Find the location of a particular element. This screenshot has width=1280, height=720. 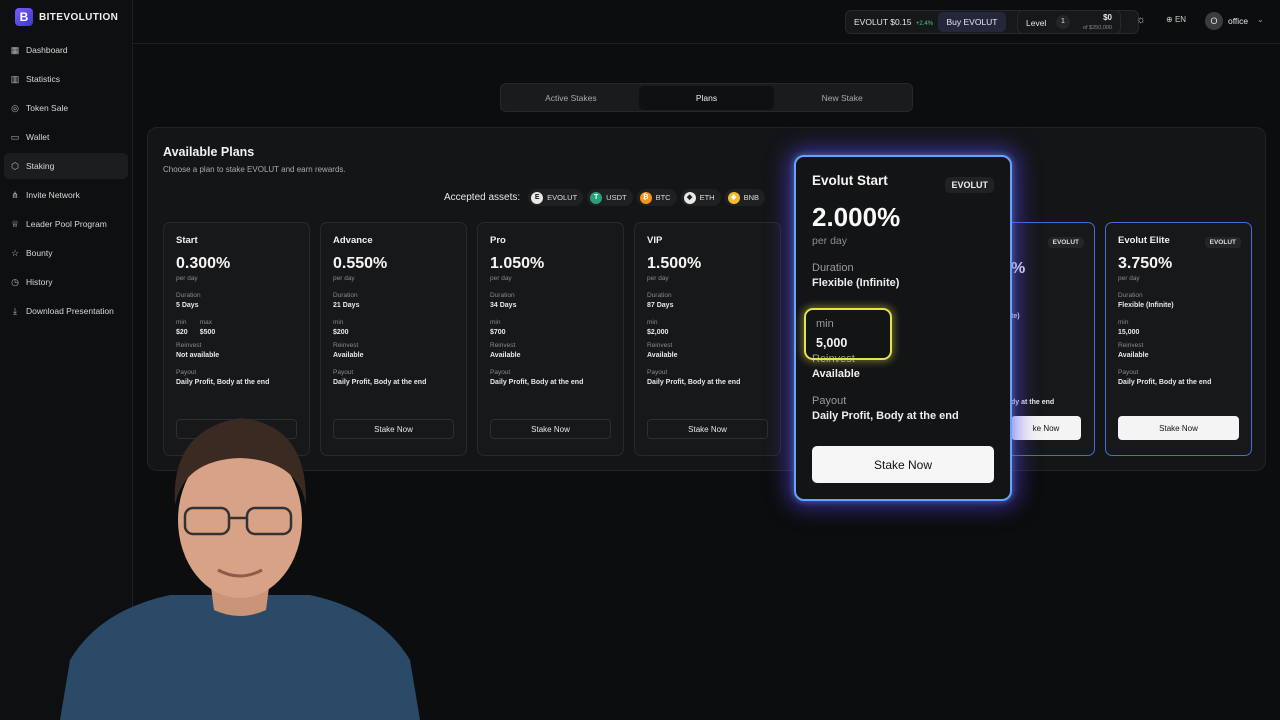

tab-plans: Plans is located at coordinates (706, 97).